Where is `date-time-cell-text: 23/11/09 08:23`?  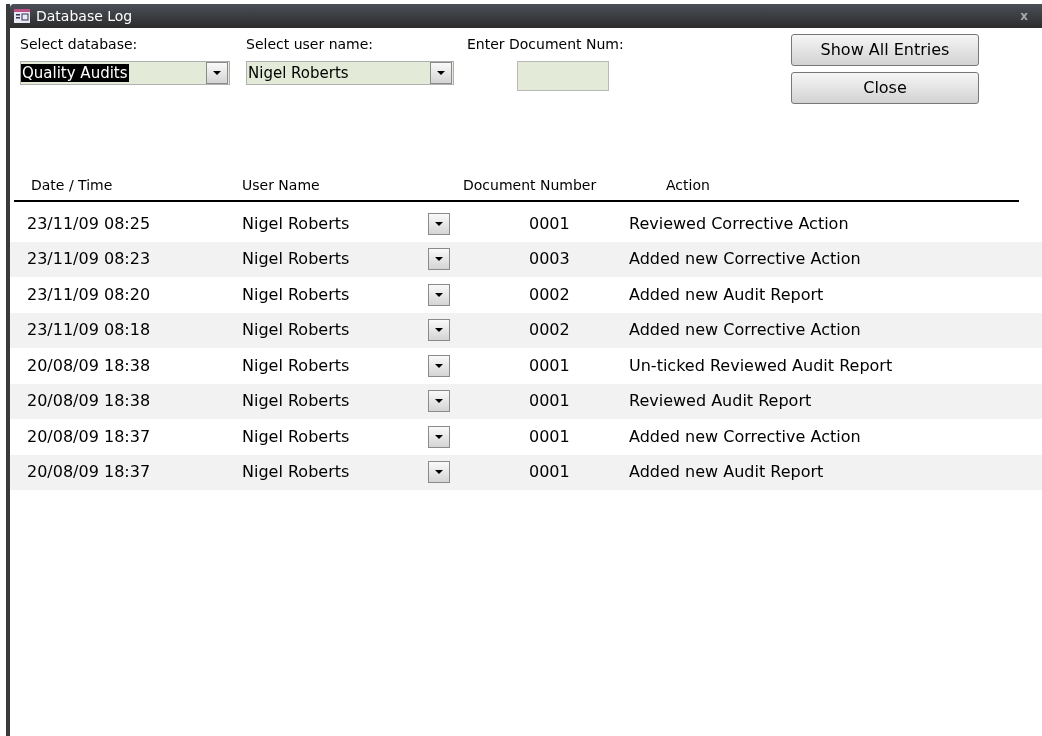 date-time-cell-text: 23/11/09 08:23 is located at coordinates (89, 259).